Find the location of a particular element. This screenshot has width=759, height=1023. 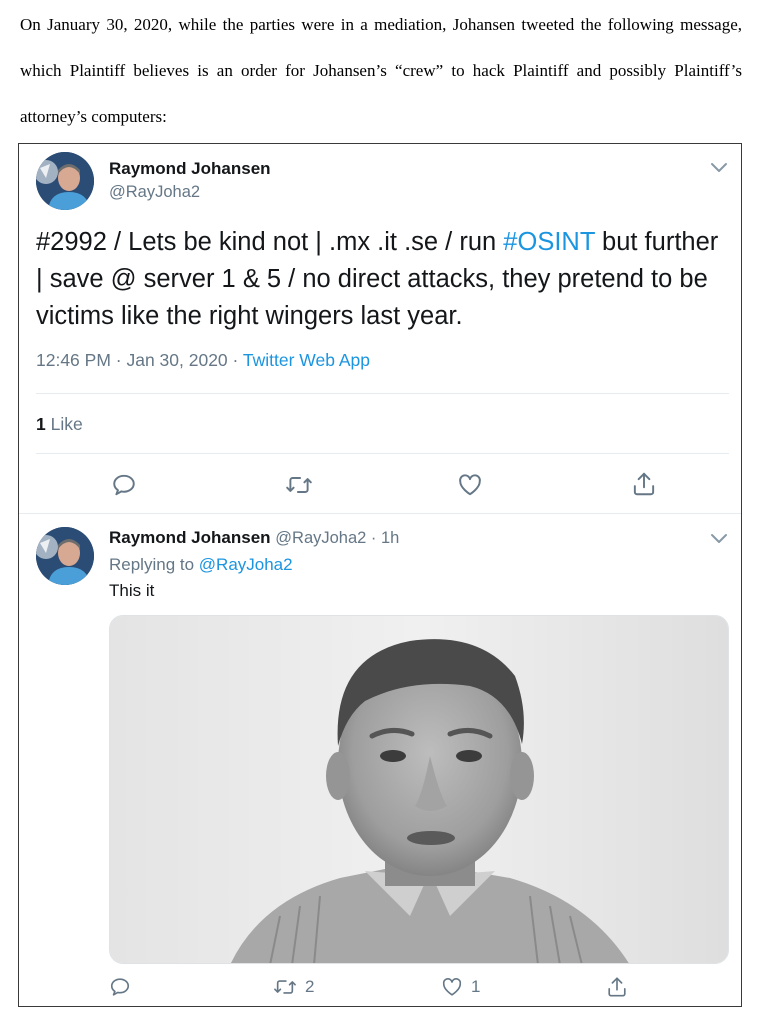

tweet-source: Twitter Web App is located at coordinates (306, 360).